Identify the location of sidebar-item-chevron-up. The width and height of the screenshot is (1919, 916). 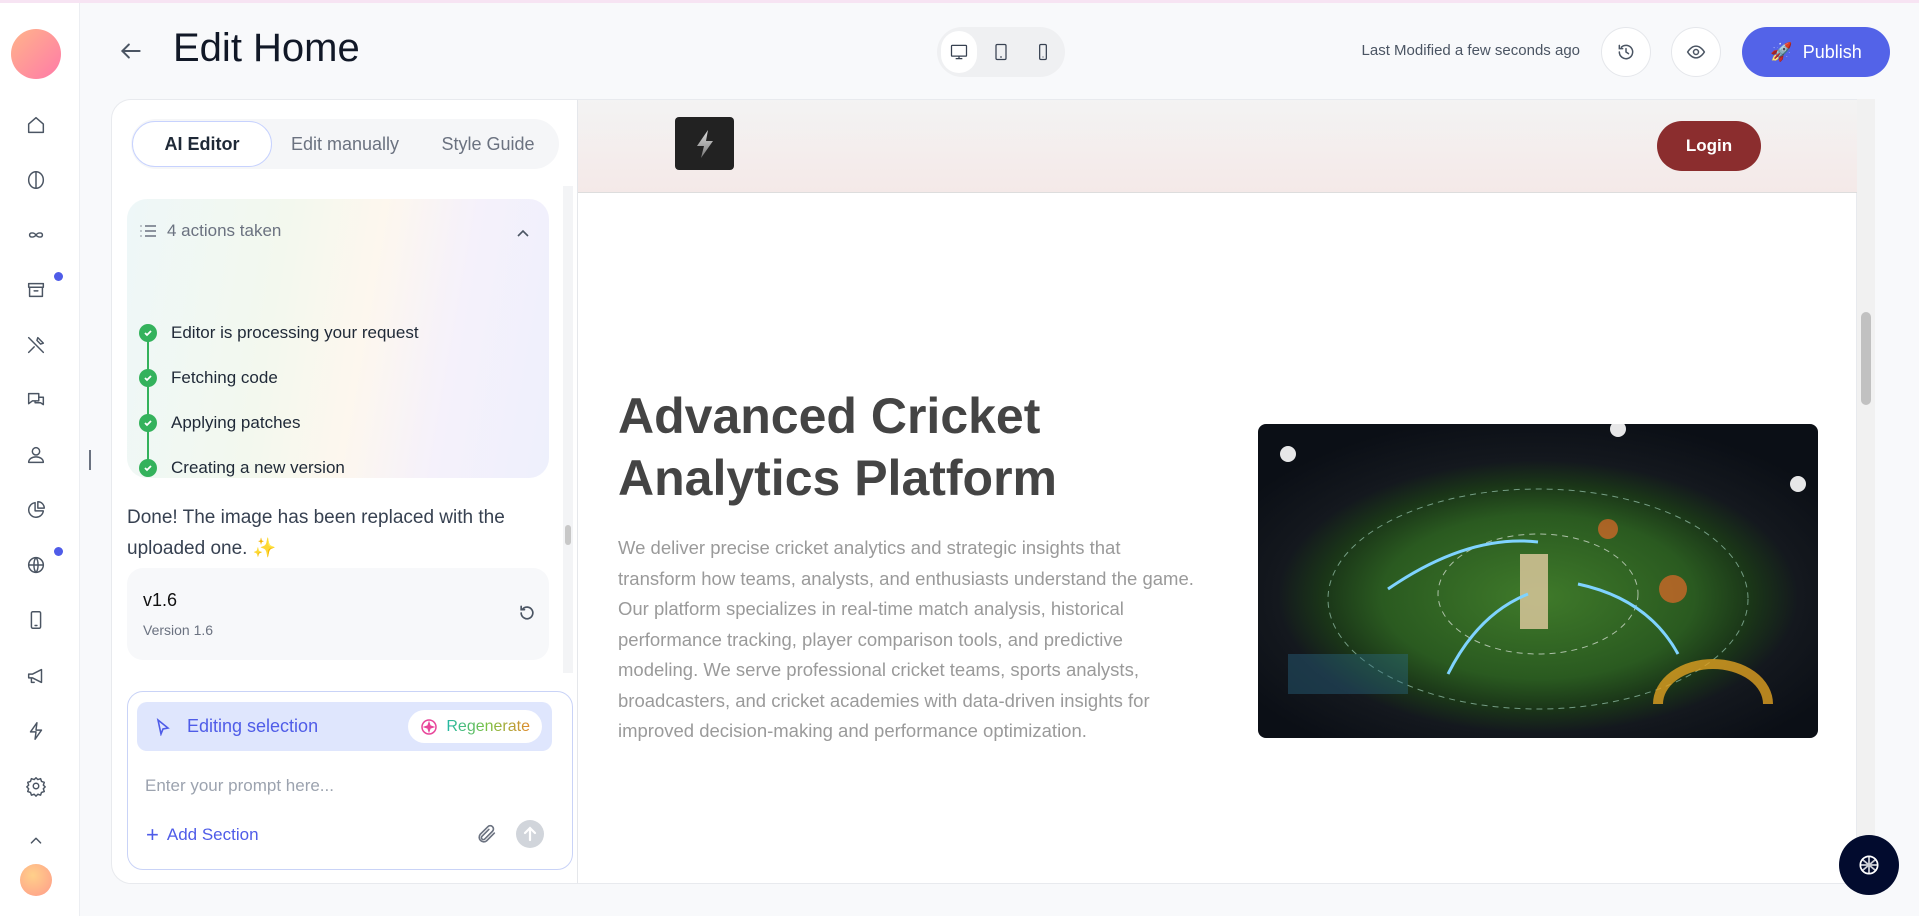
(36, 841).